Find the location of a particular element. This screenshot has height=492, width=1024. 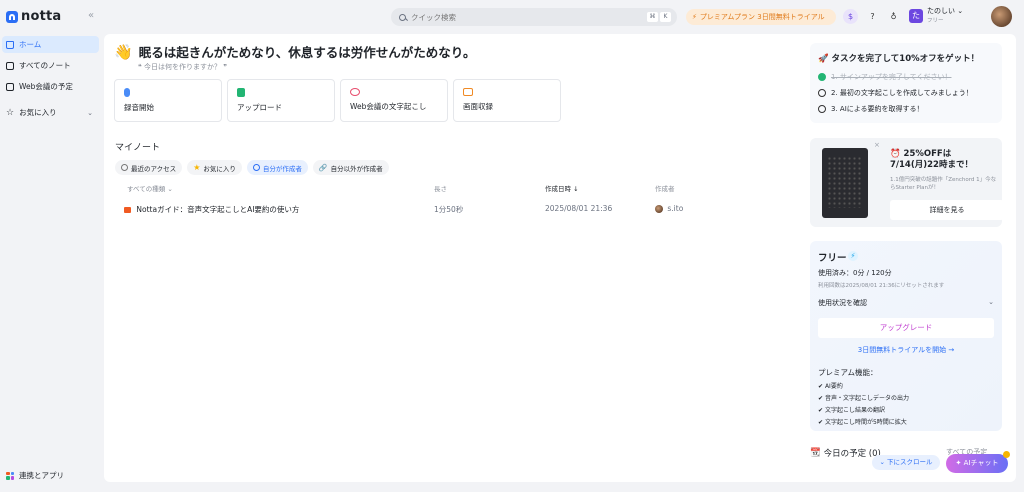

sort-down-icon: ↓ is located at coordinates (576, 189).